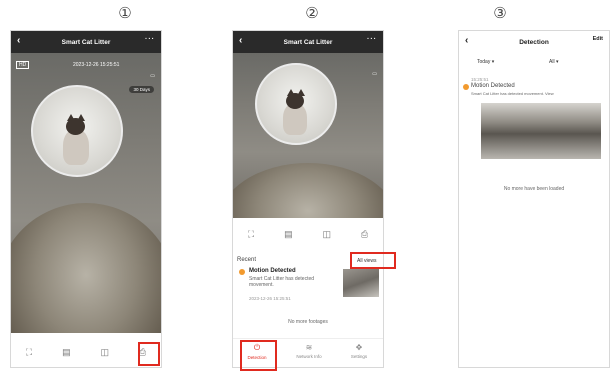 The height and width of the screenshot is (371, 615). Describe the element at coordinates (308, 322) in the screenshot. I see `no-more-footage-text: No more footages` at that location.